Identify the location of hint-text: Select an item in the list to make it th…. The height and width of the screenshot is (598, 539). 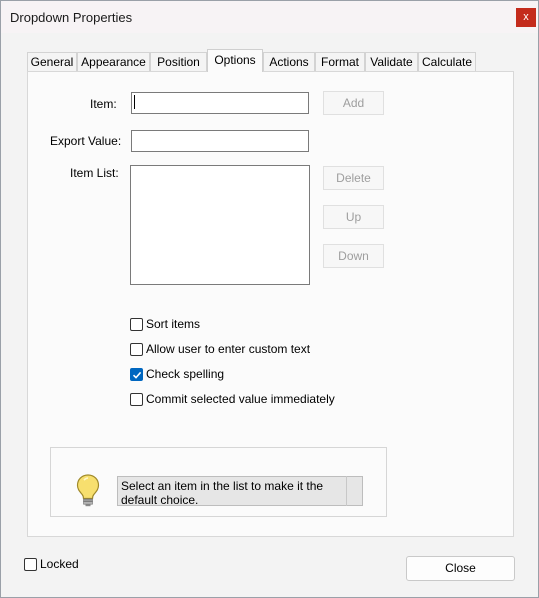
(240, 491).